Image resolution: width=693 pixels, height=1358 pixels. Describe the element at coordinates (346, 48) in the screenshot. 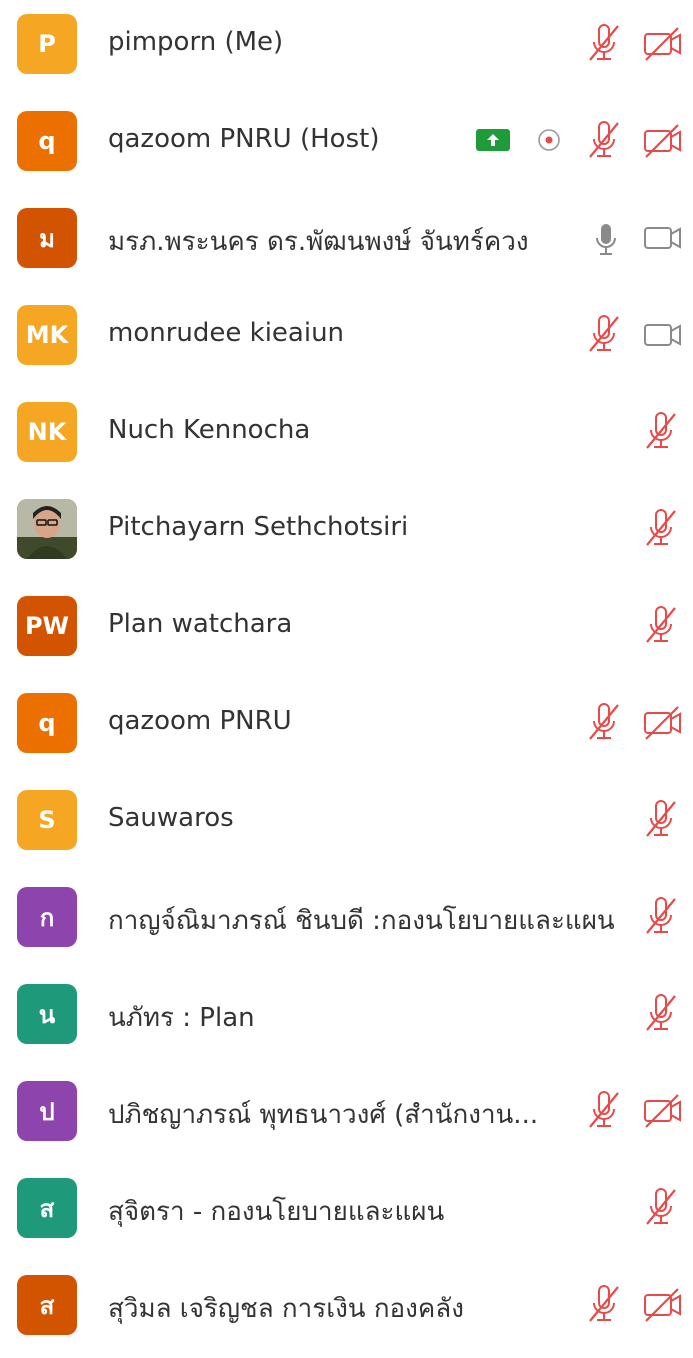

I see `participant-row: Ppimporn (Me)` at that location.